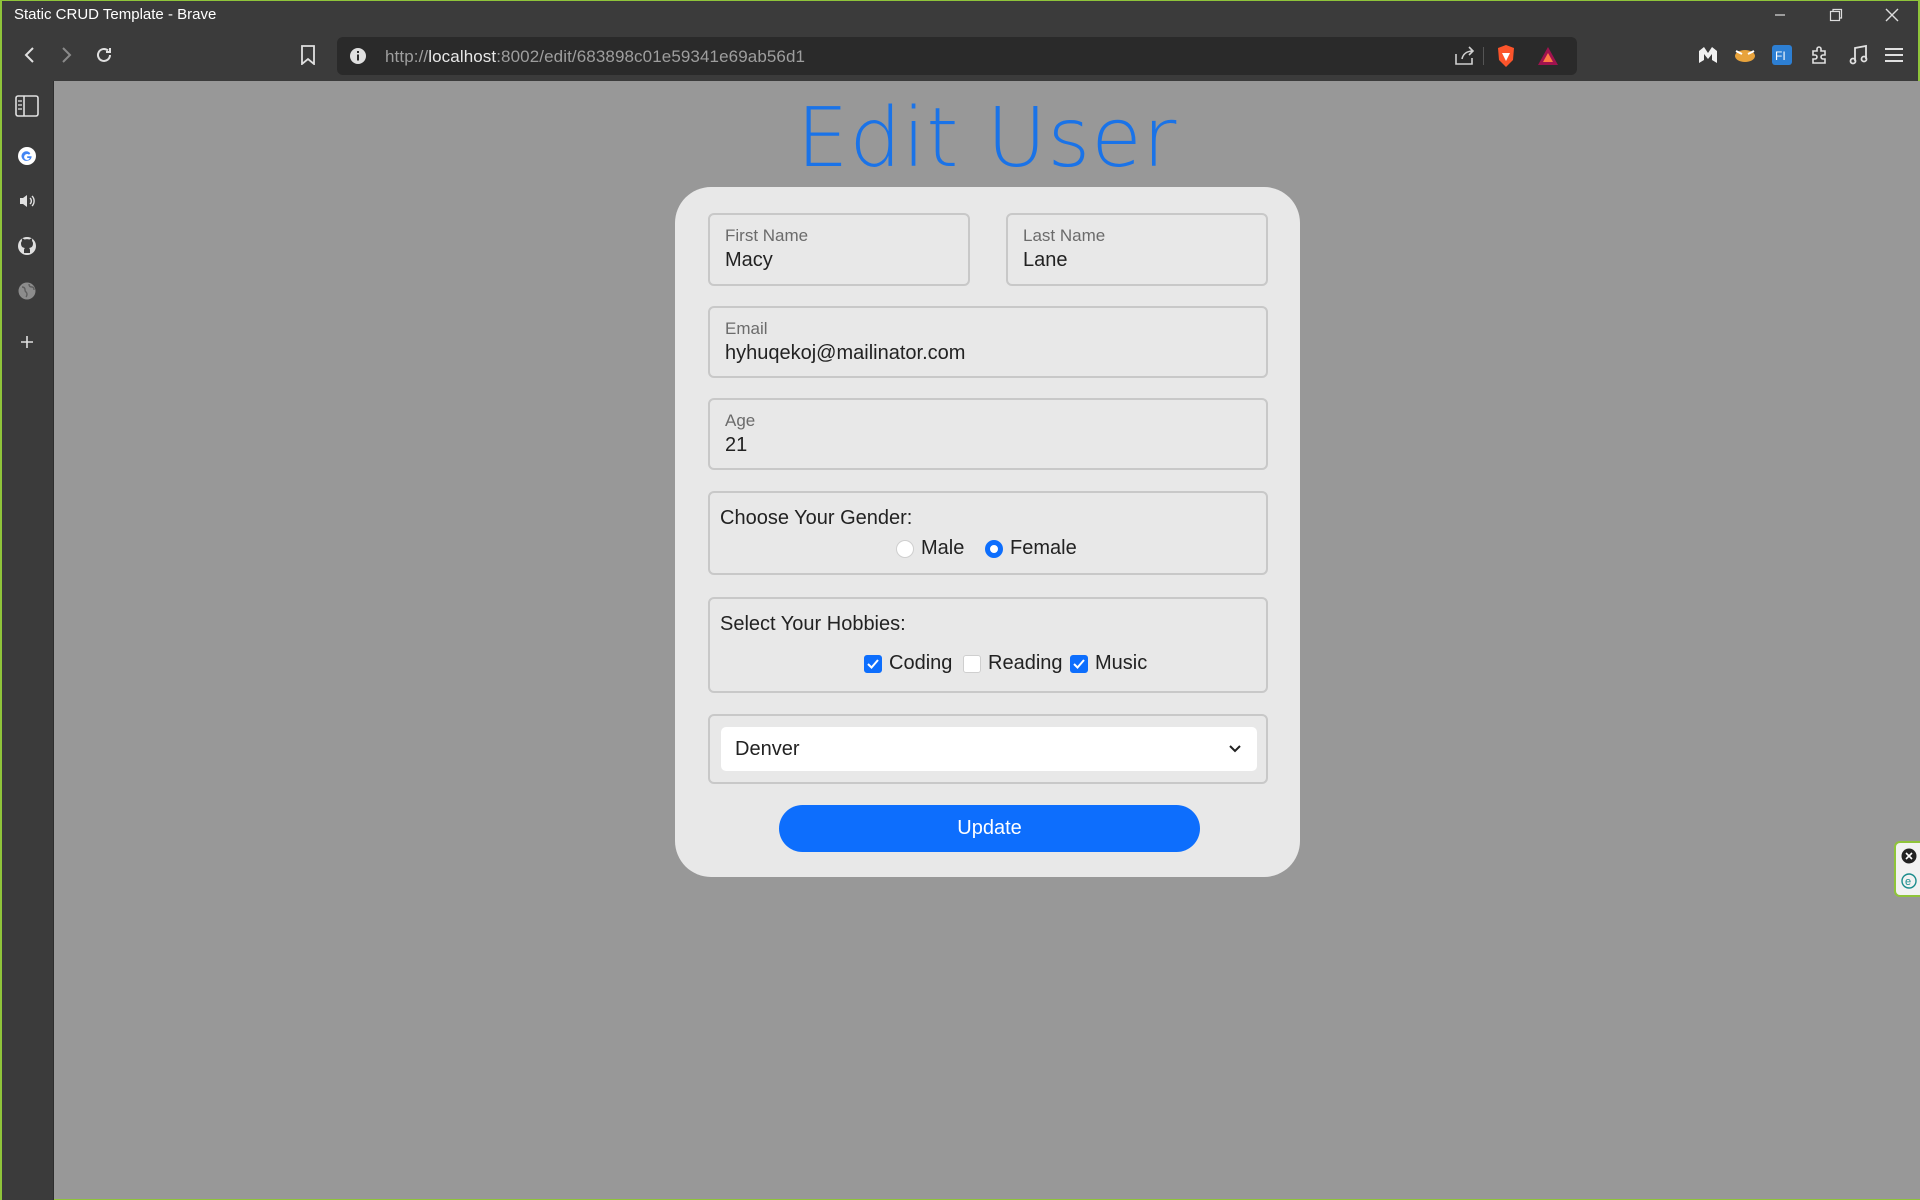  I want to click on hobby-reading: Reading, so click(1013, 663).